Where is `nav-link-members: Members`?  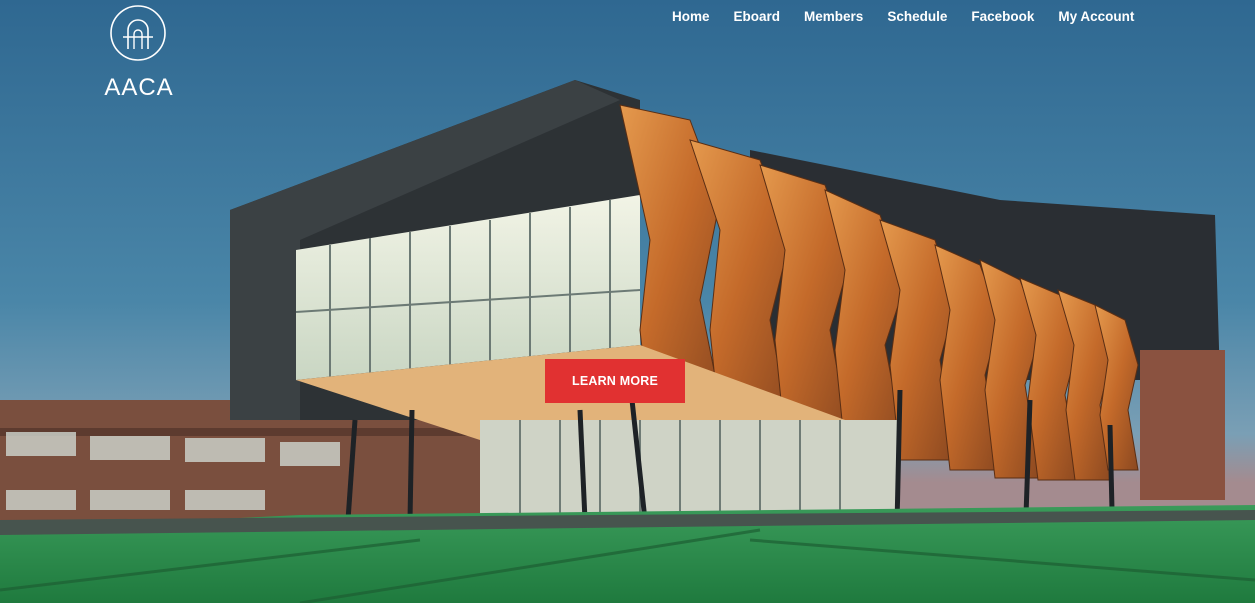
nav-link-members: Members is located at coordinates (833, 17).